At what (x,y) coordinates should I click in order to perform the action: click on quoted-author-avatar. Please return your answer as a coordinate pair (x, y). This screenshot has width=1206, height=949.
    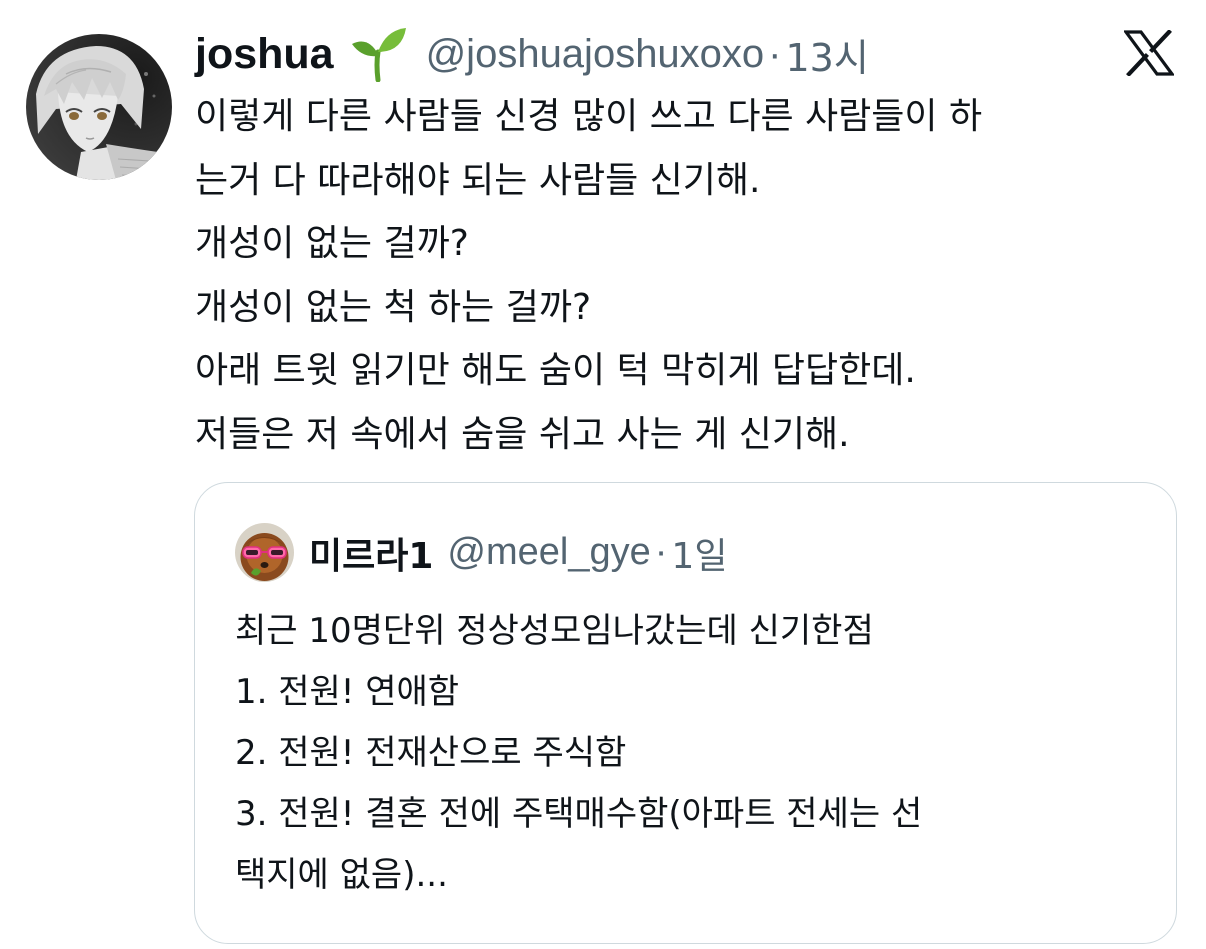
    Looking at the image, I should click on (264, 552).